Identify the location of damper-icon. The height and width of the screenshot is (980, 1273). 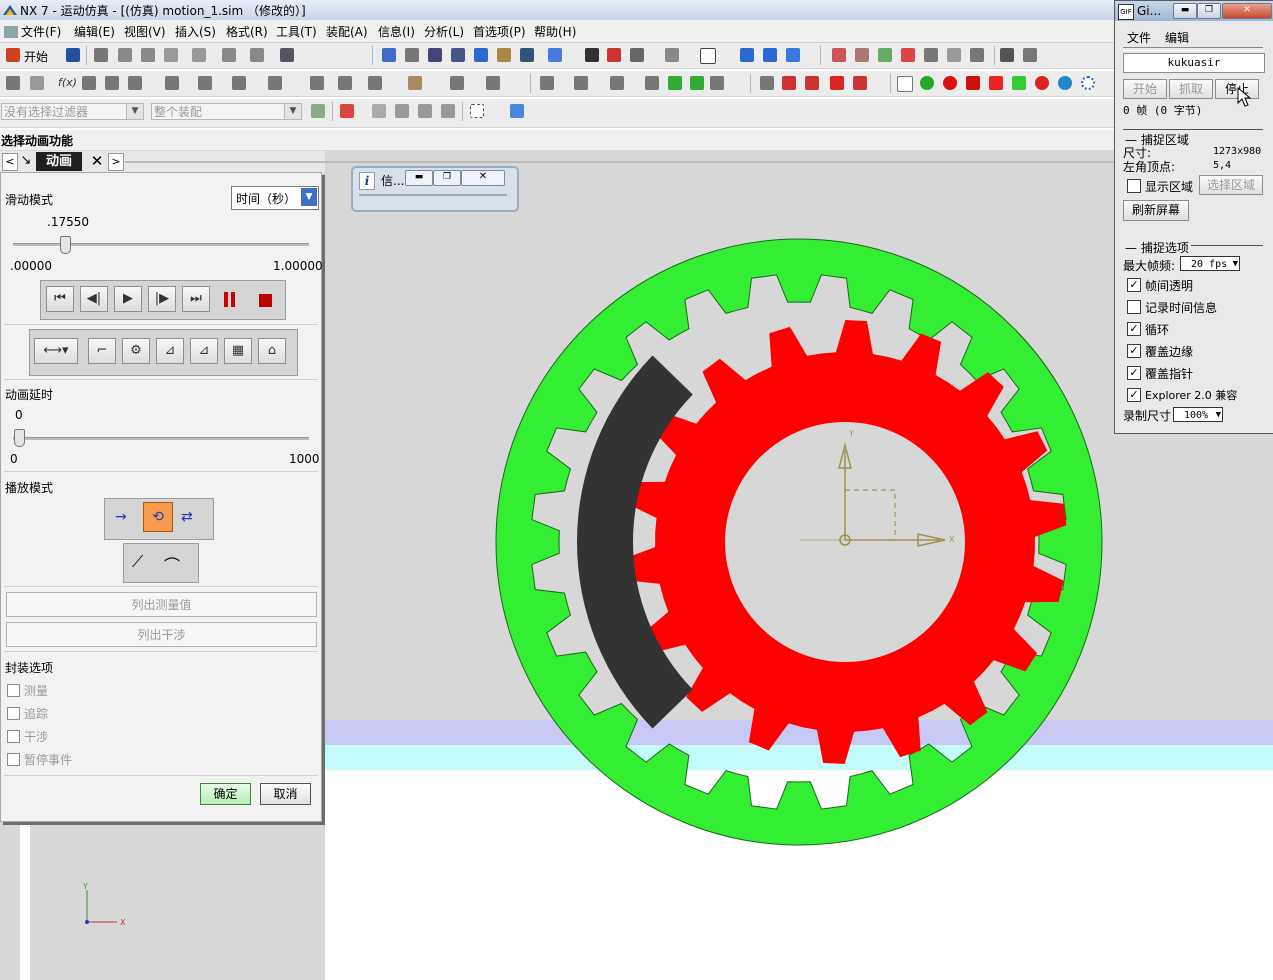
(172, 83).